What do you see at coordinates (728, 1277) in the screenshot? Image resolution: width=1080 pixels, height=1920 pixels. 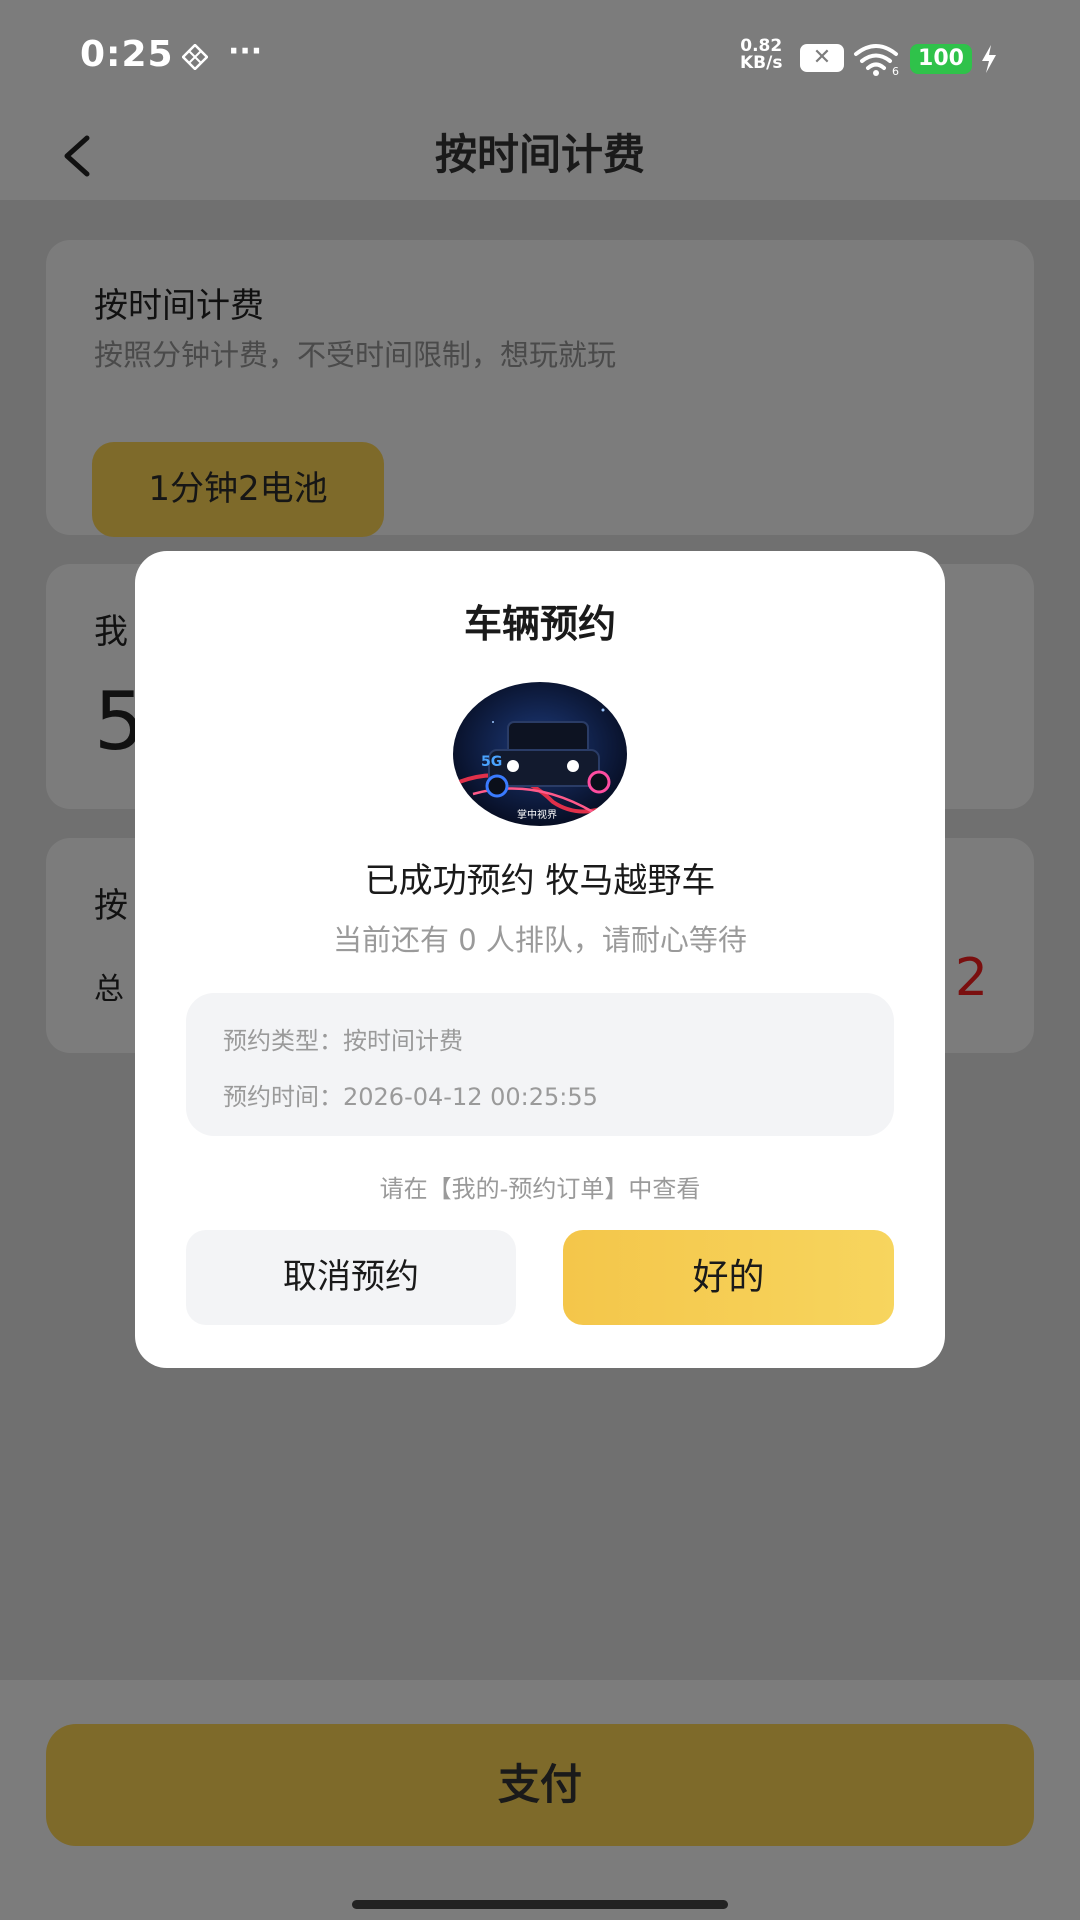 I see `ok-button: 好的` at bounding box center [728, 1277].